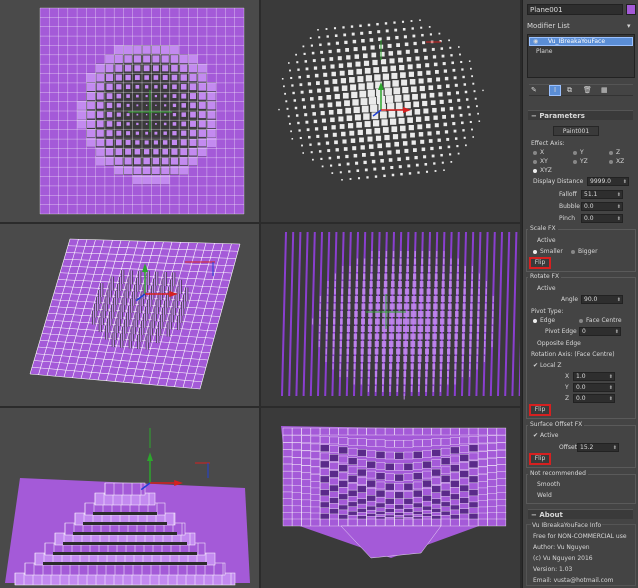 The width and height of the screenshot is (638, 588). Describe the element at coordinates (594, 398) in the screenshot. I see `rot-axis-z-spinner: 0.0 ⬍` at that location.